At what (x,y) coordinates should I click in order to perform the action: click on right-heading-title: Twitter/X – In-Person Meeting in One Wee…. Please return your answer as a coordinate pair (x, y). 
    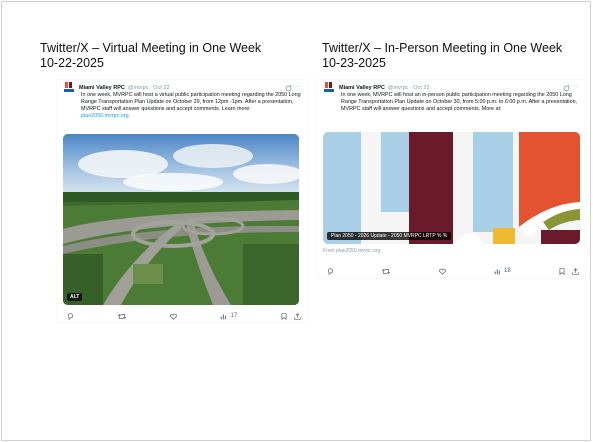
    Looking at the image, I should click on (442, 48).